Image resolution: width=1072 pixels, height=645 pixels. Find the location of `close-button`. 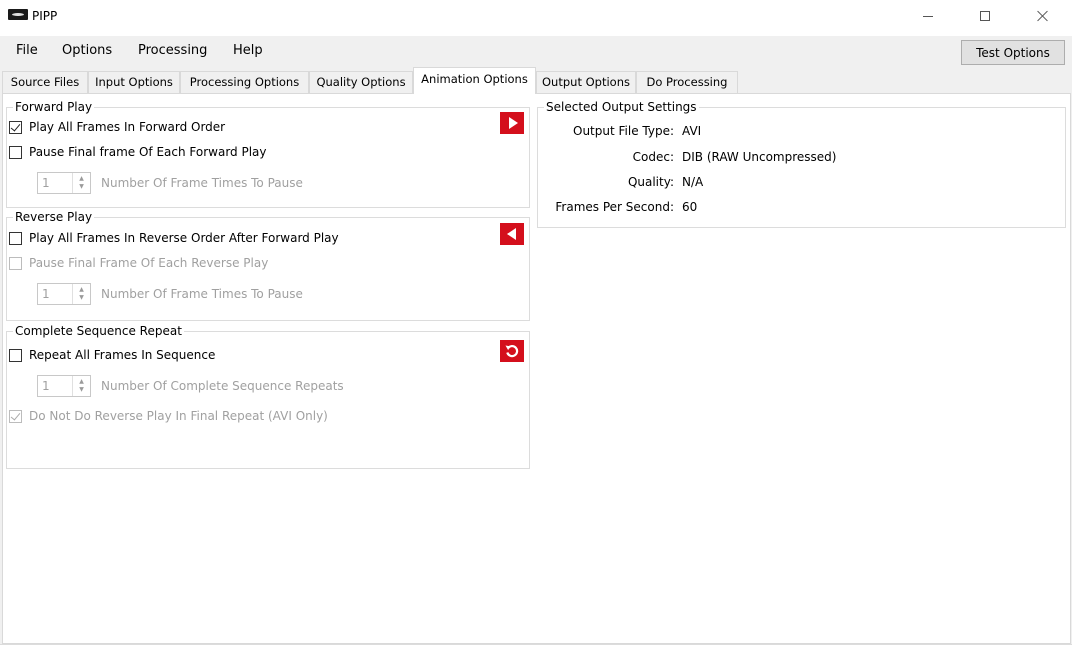

close-button is located at coordinates (1043, 16).